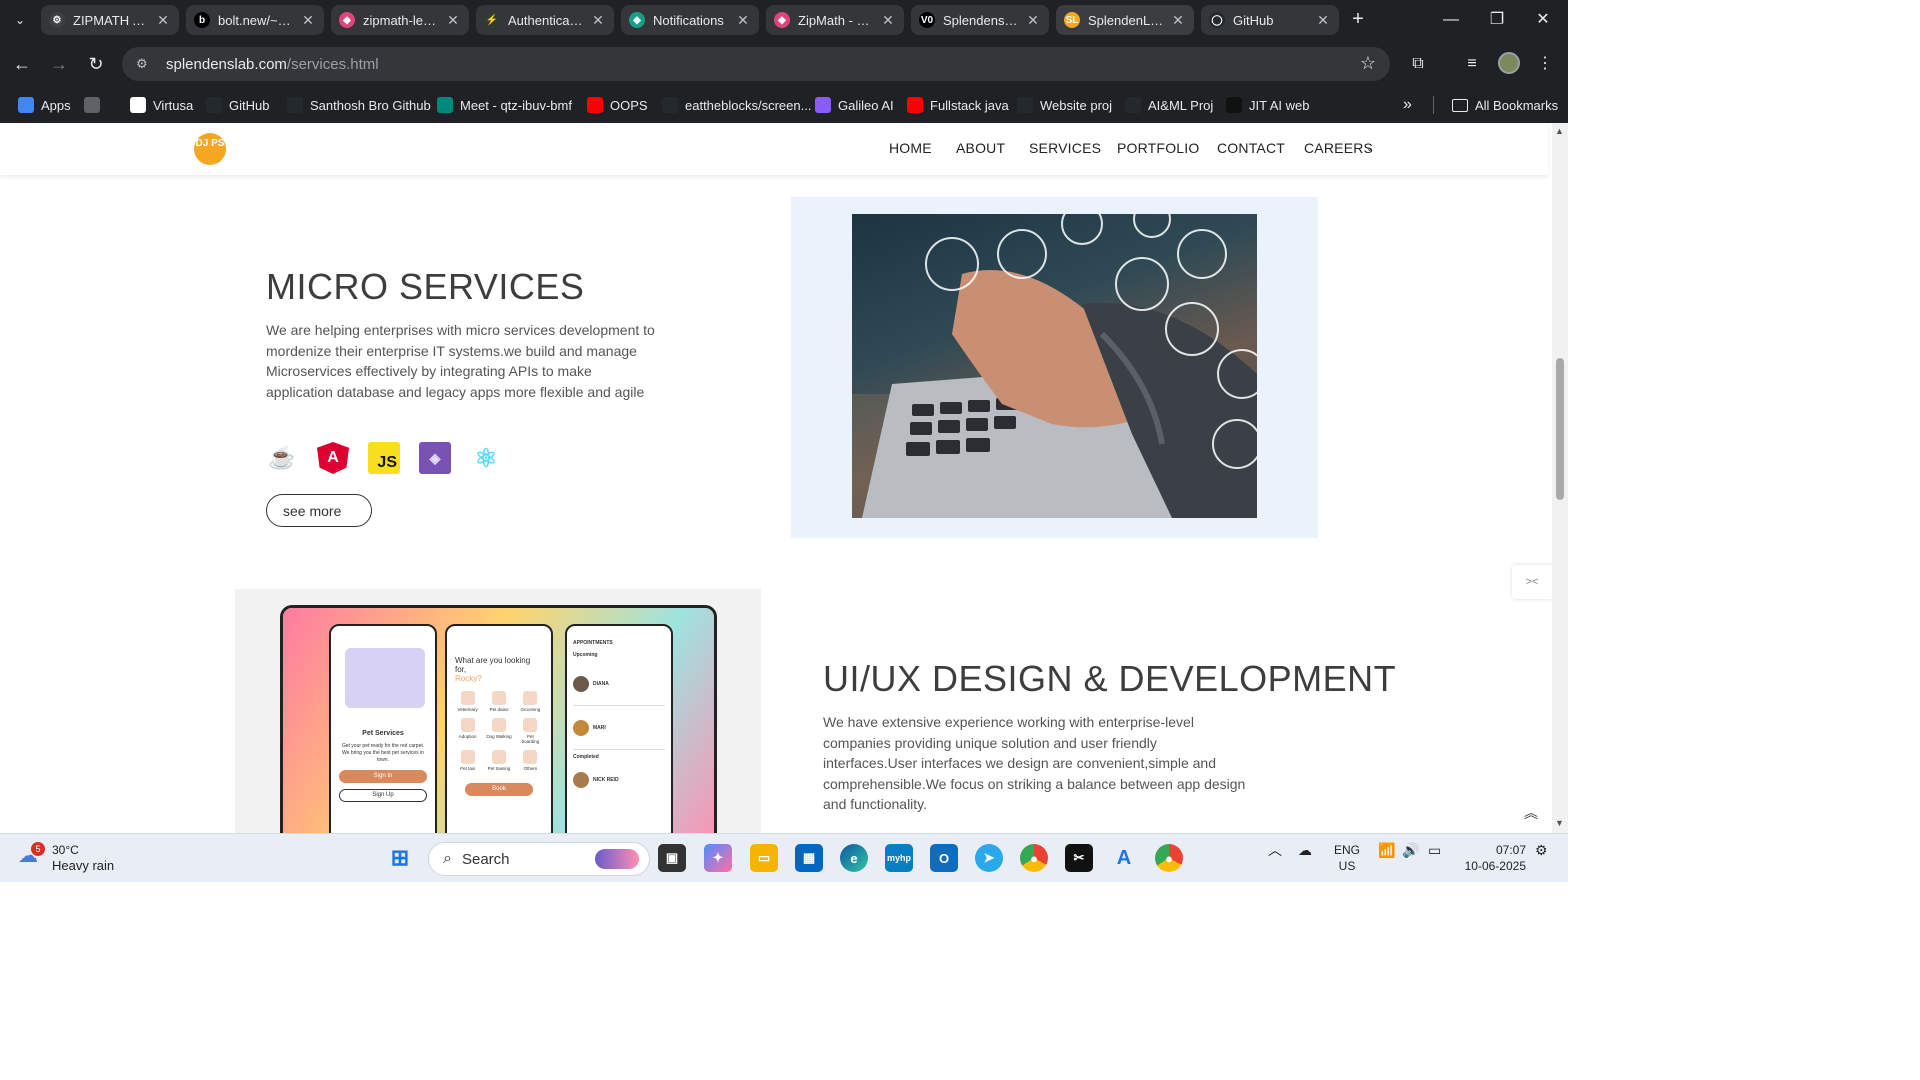 This screenshot has width=1920, height=1080. I want to click on tab-label: GitHub, so click(1253, 20).